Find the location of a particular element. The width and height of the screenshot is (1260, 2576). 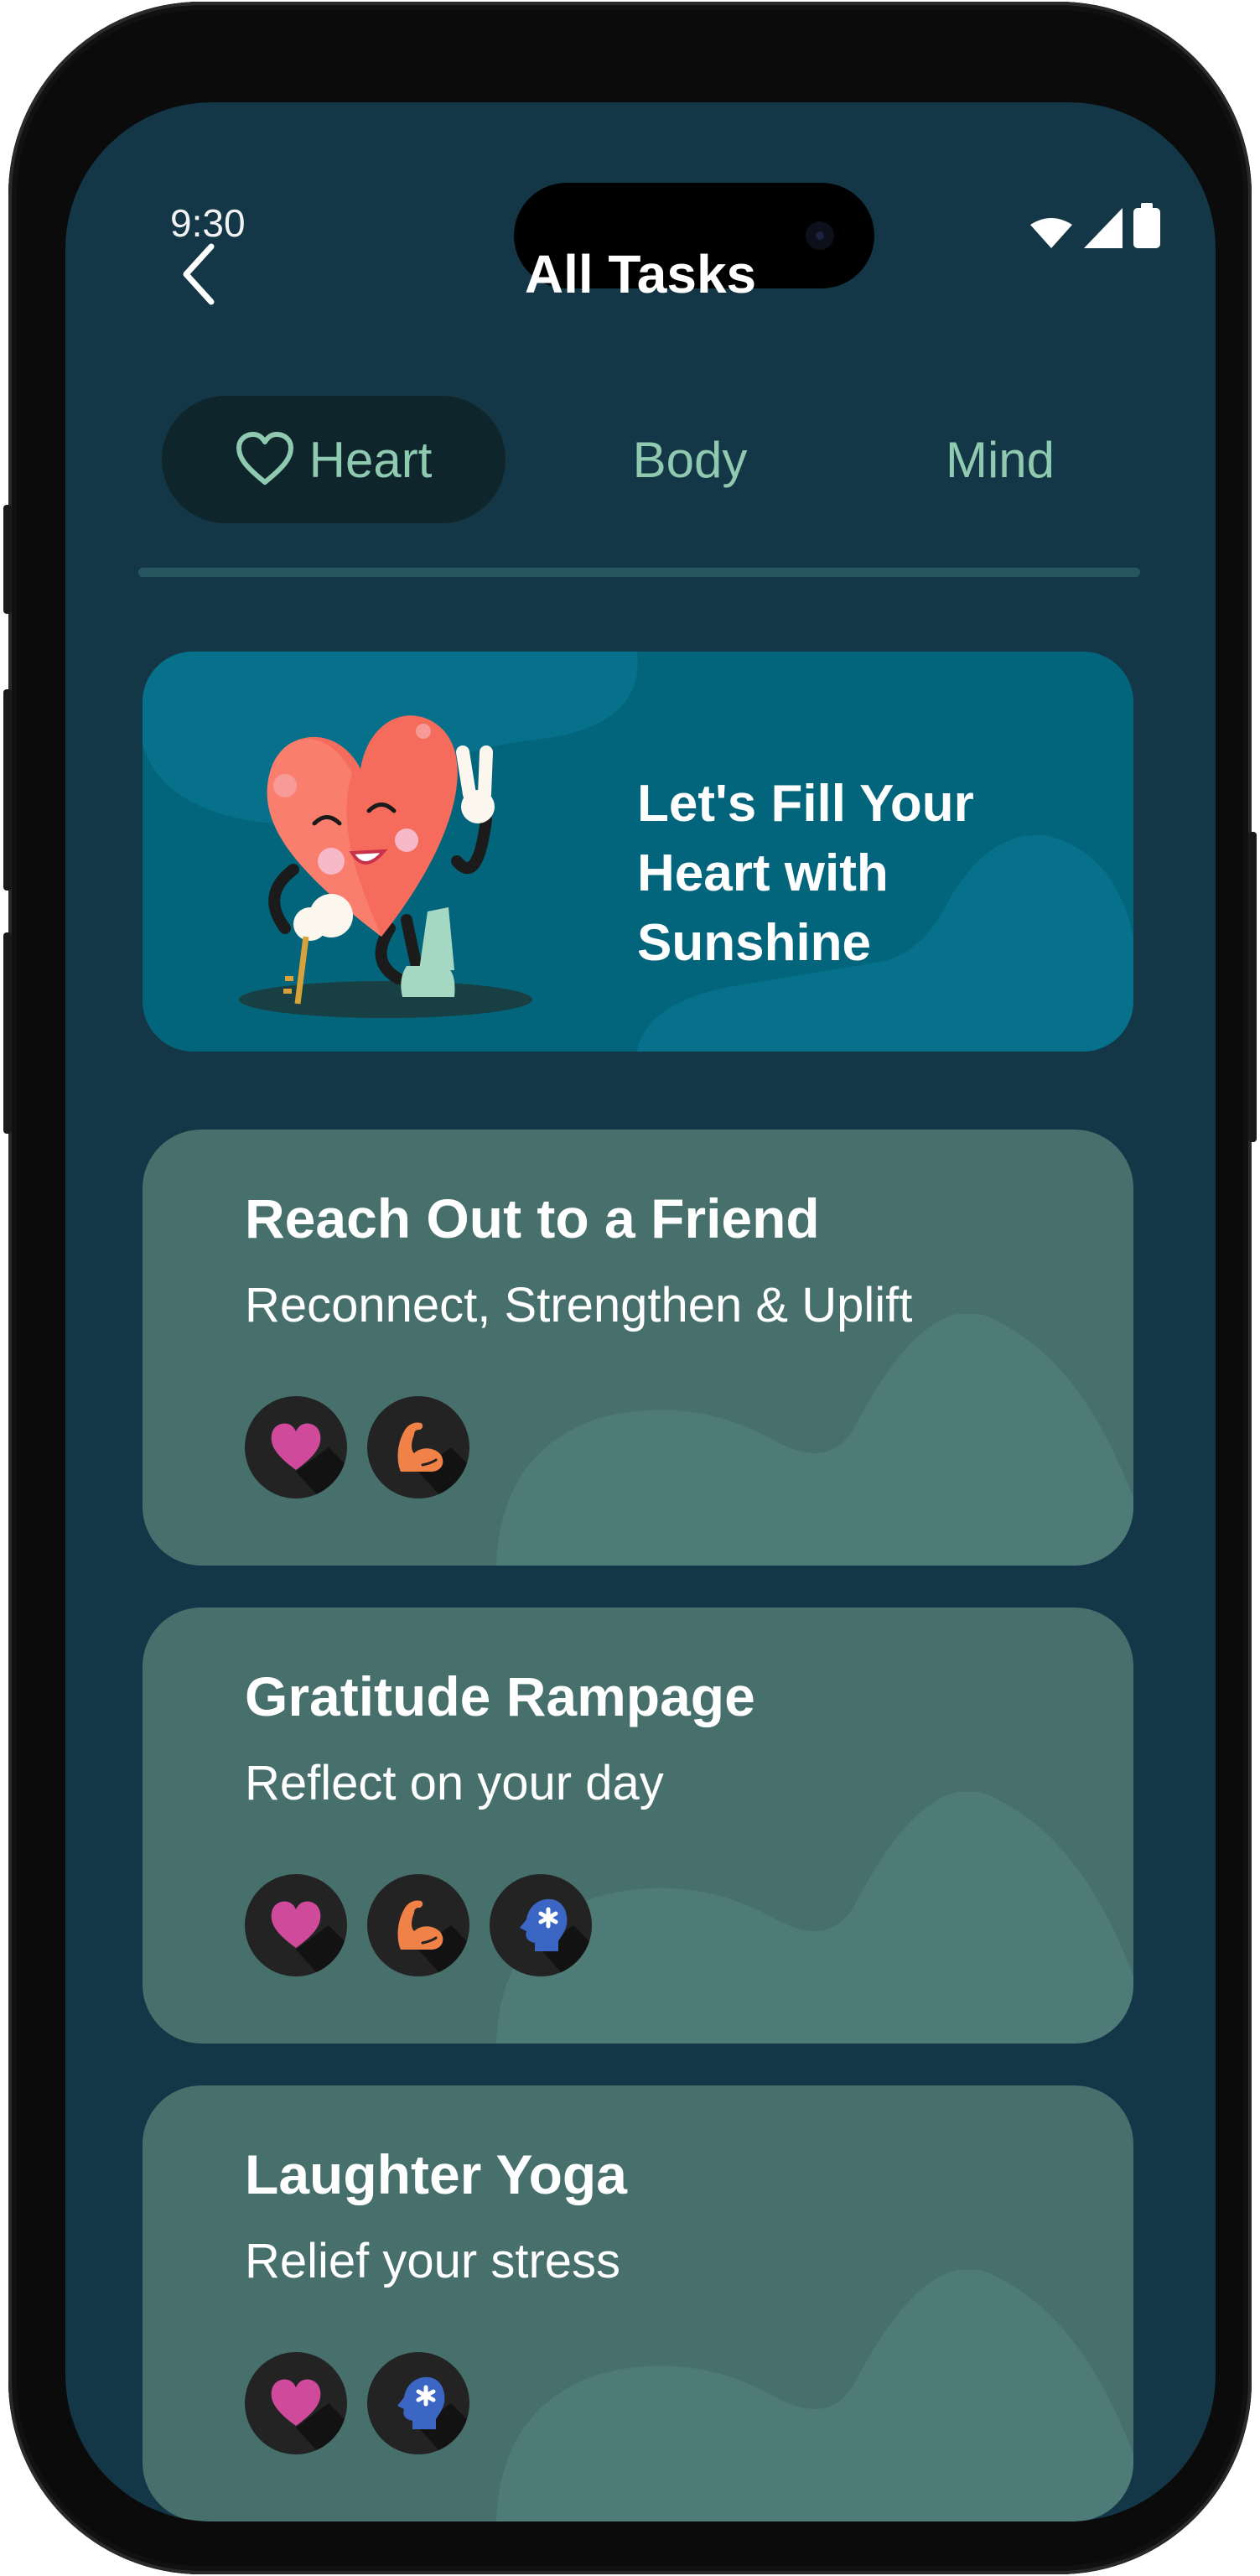

tab-mind: Mind is located at coordinates (1000, 459).